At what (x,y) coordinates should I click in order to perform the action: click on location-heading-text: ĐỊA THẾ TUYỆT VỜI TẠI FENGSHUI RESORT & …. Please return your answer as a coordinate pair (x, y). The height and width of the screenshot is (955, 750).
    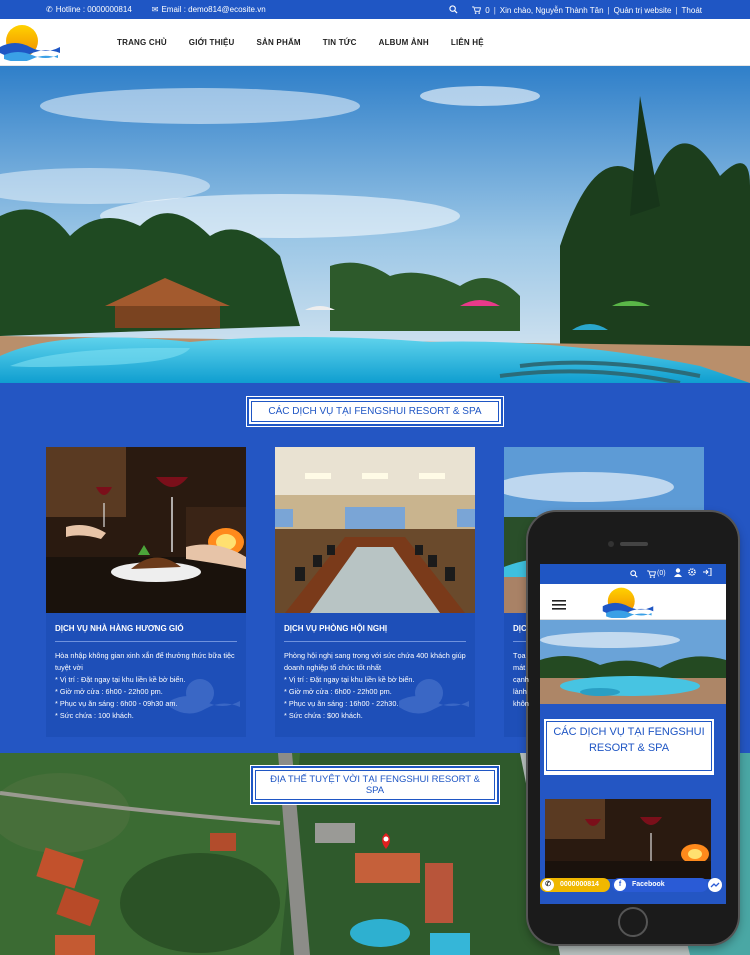
    Looking at the image, I should click on (375, 785).